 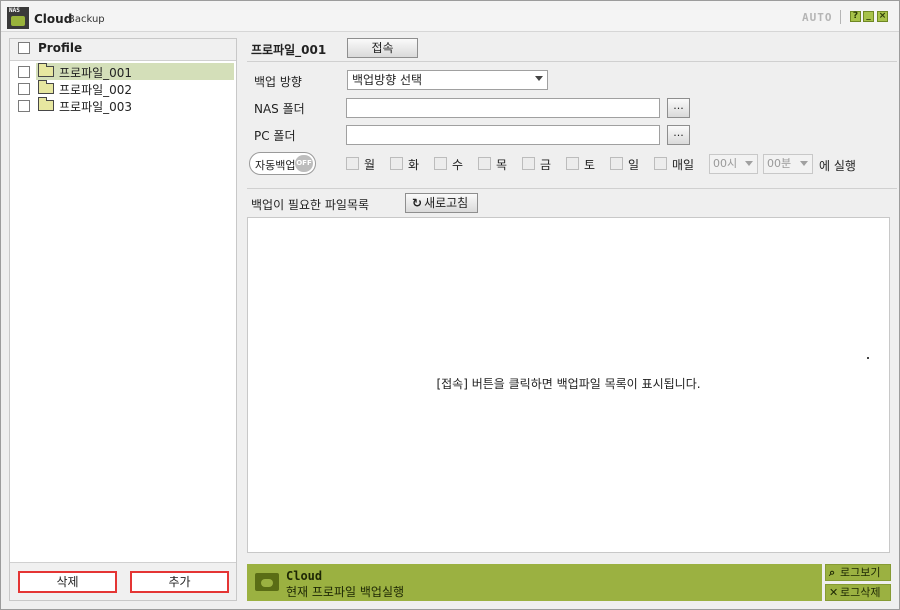 I want to click on search-icon: ⌕, so click(x=832, y=572).